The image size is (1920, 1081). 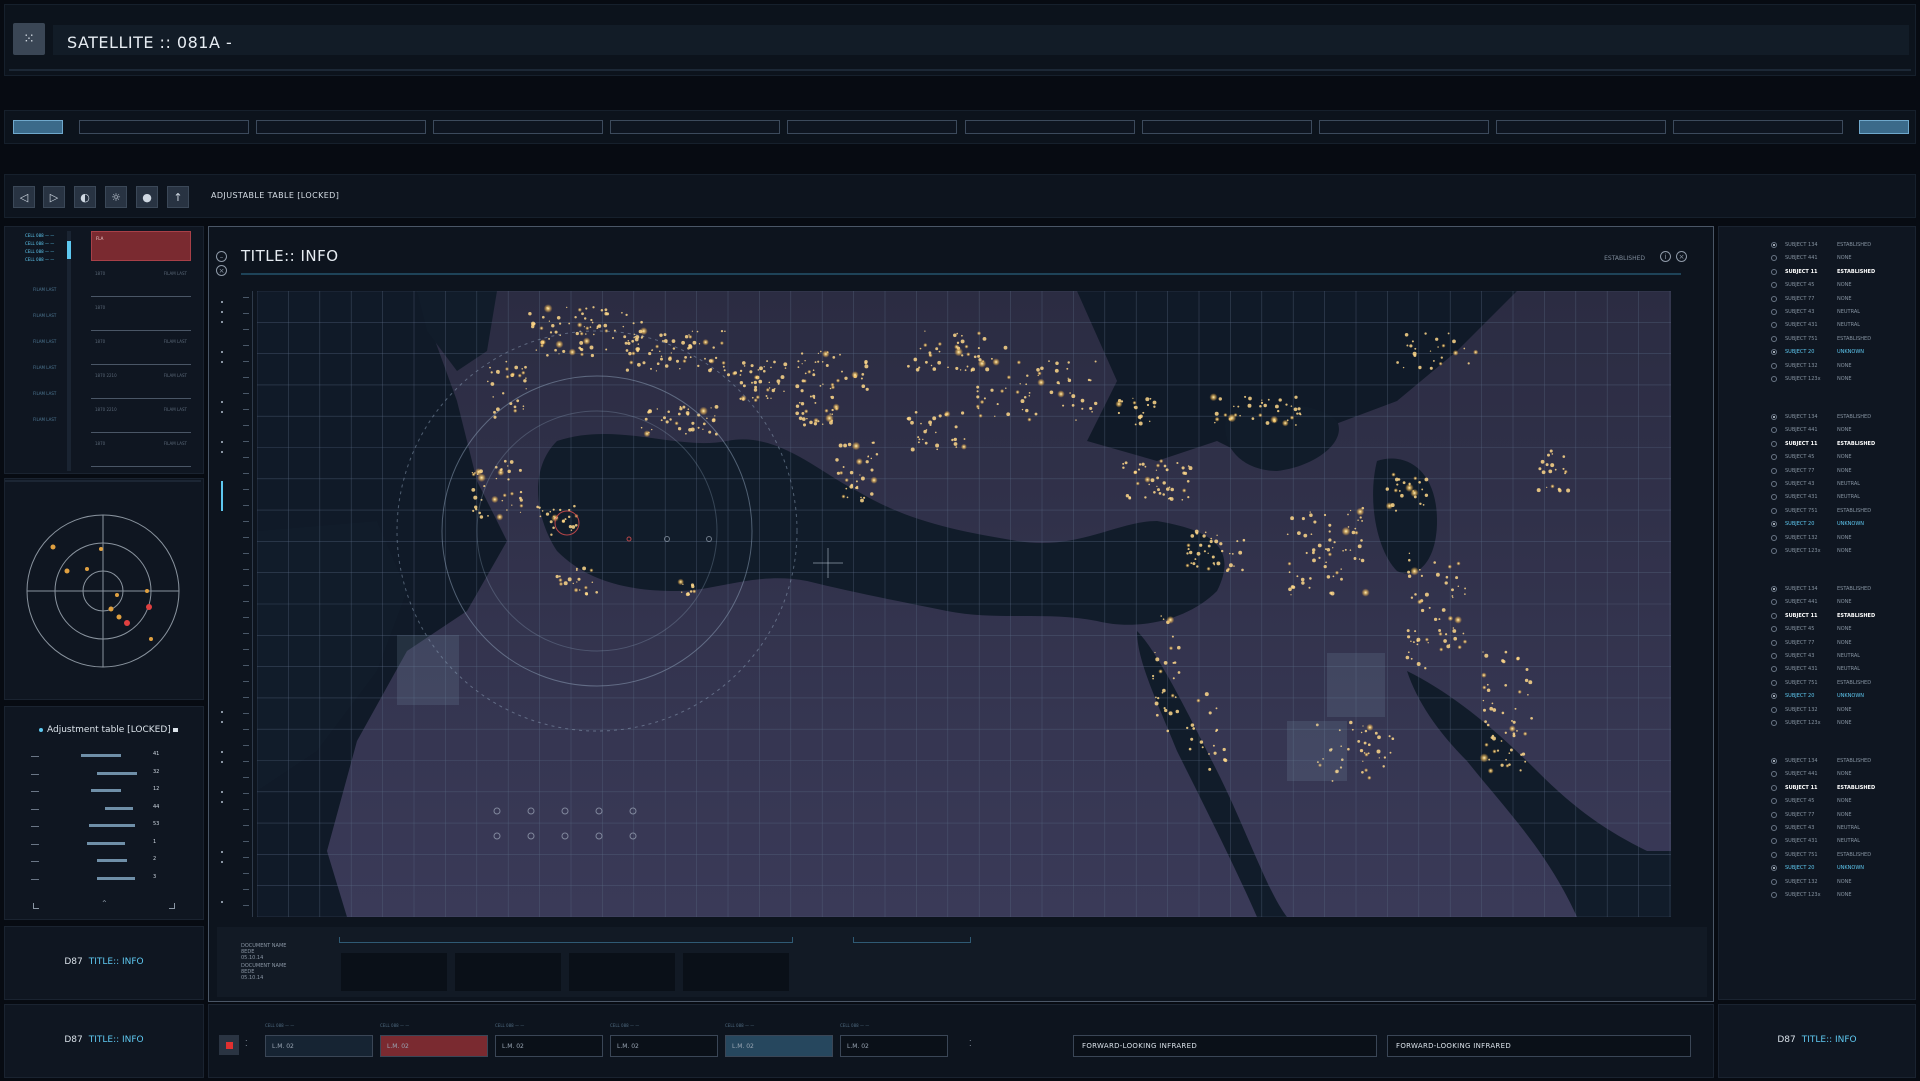 I want to click on flir-field-2: FORWARD-LOOKING INFRARED, so click(x=1539, y=1046).